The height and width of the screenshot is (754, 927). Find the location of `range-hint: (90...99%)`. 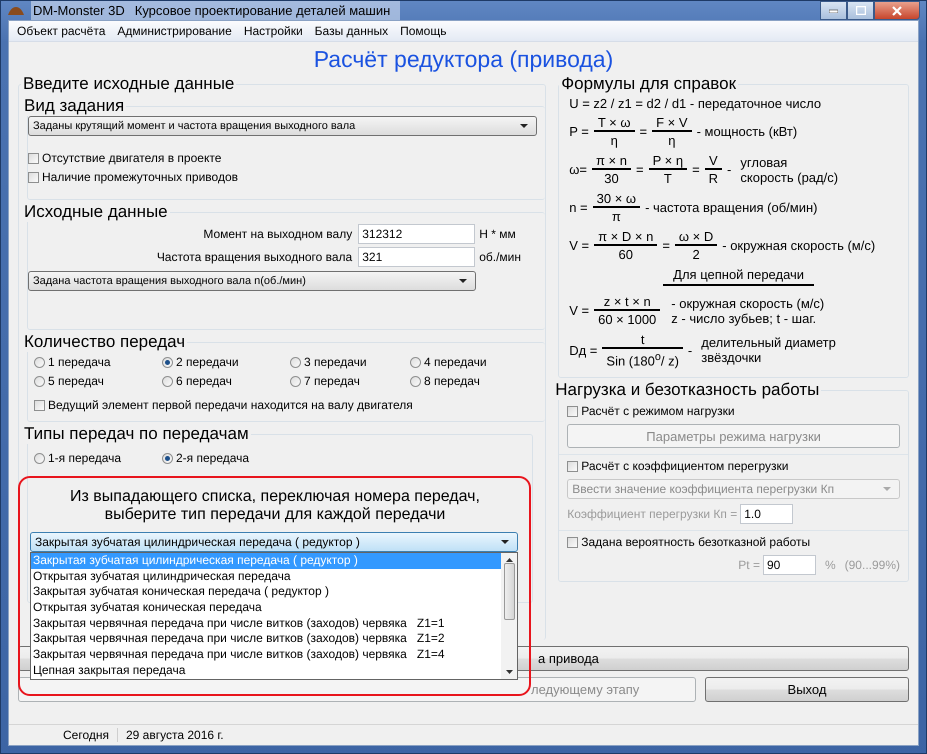

range-hint: (90...99%) is located at coordinates (872, 565).